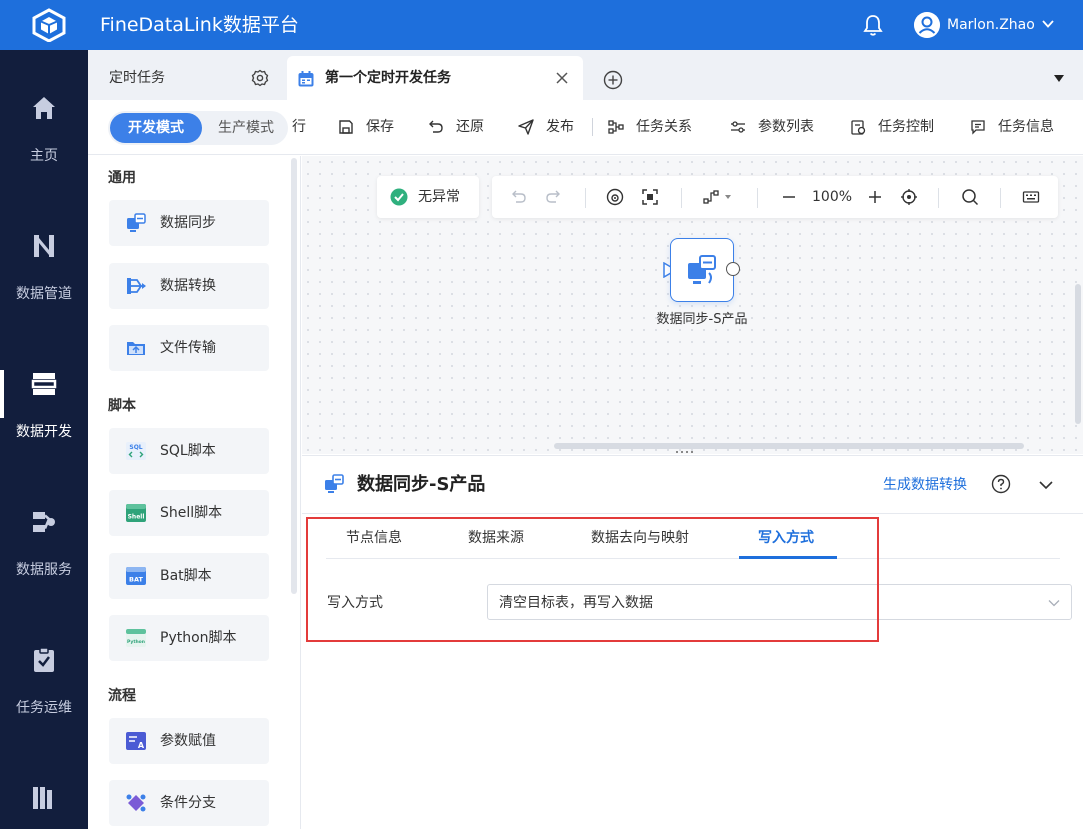  I want to click on data-sync-node, so click(702, 270).